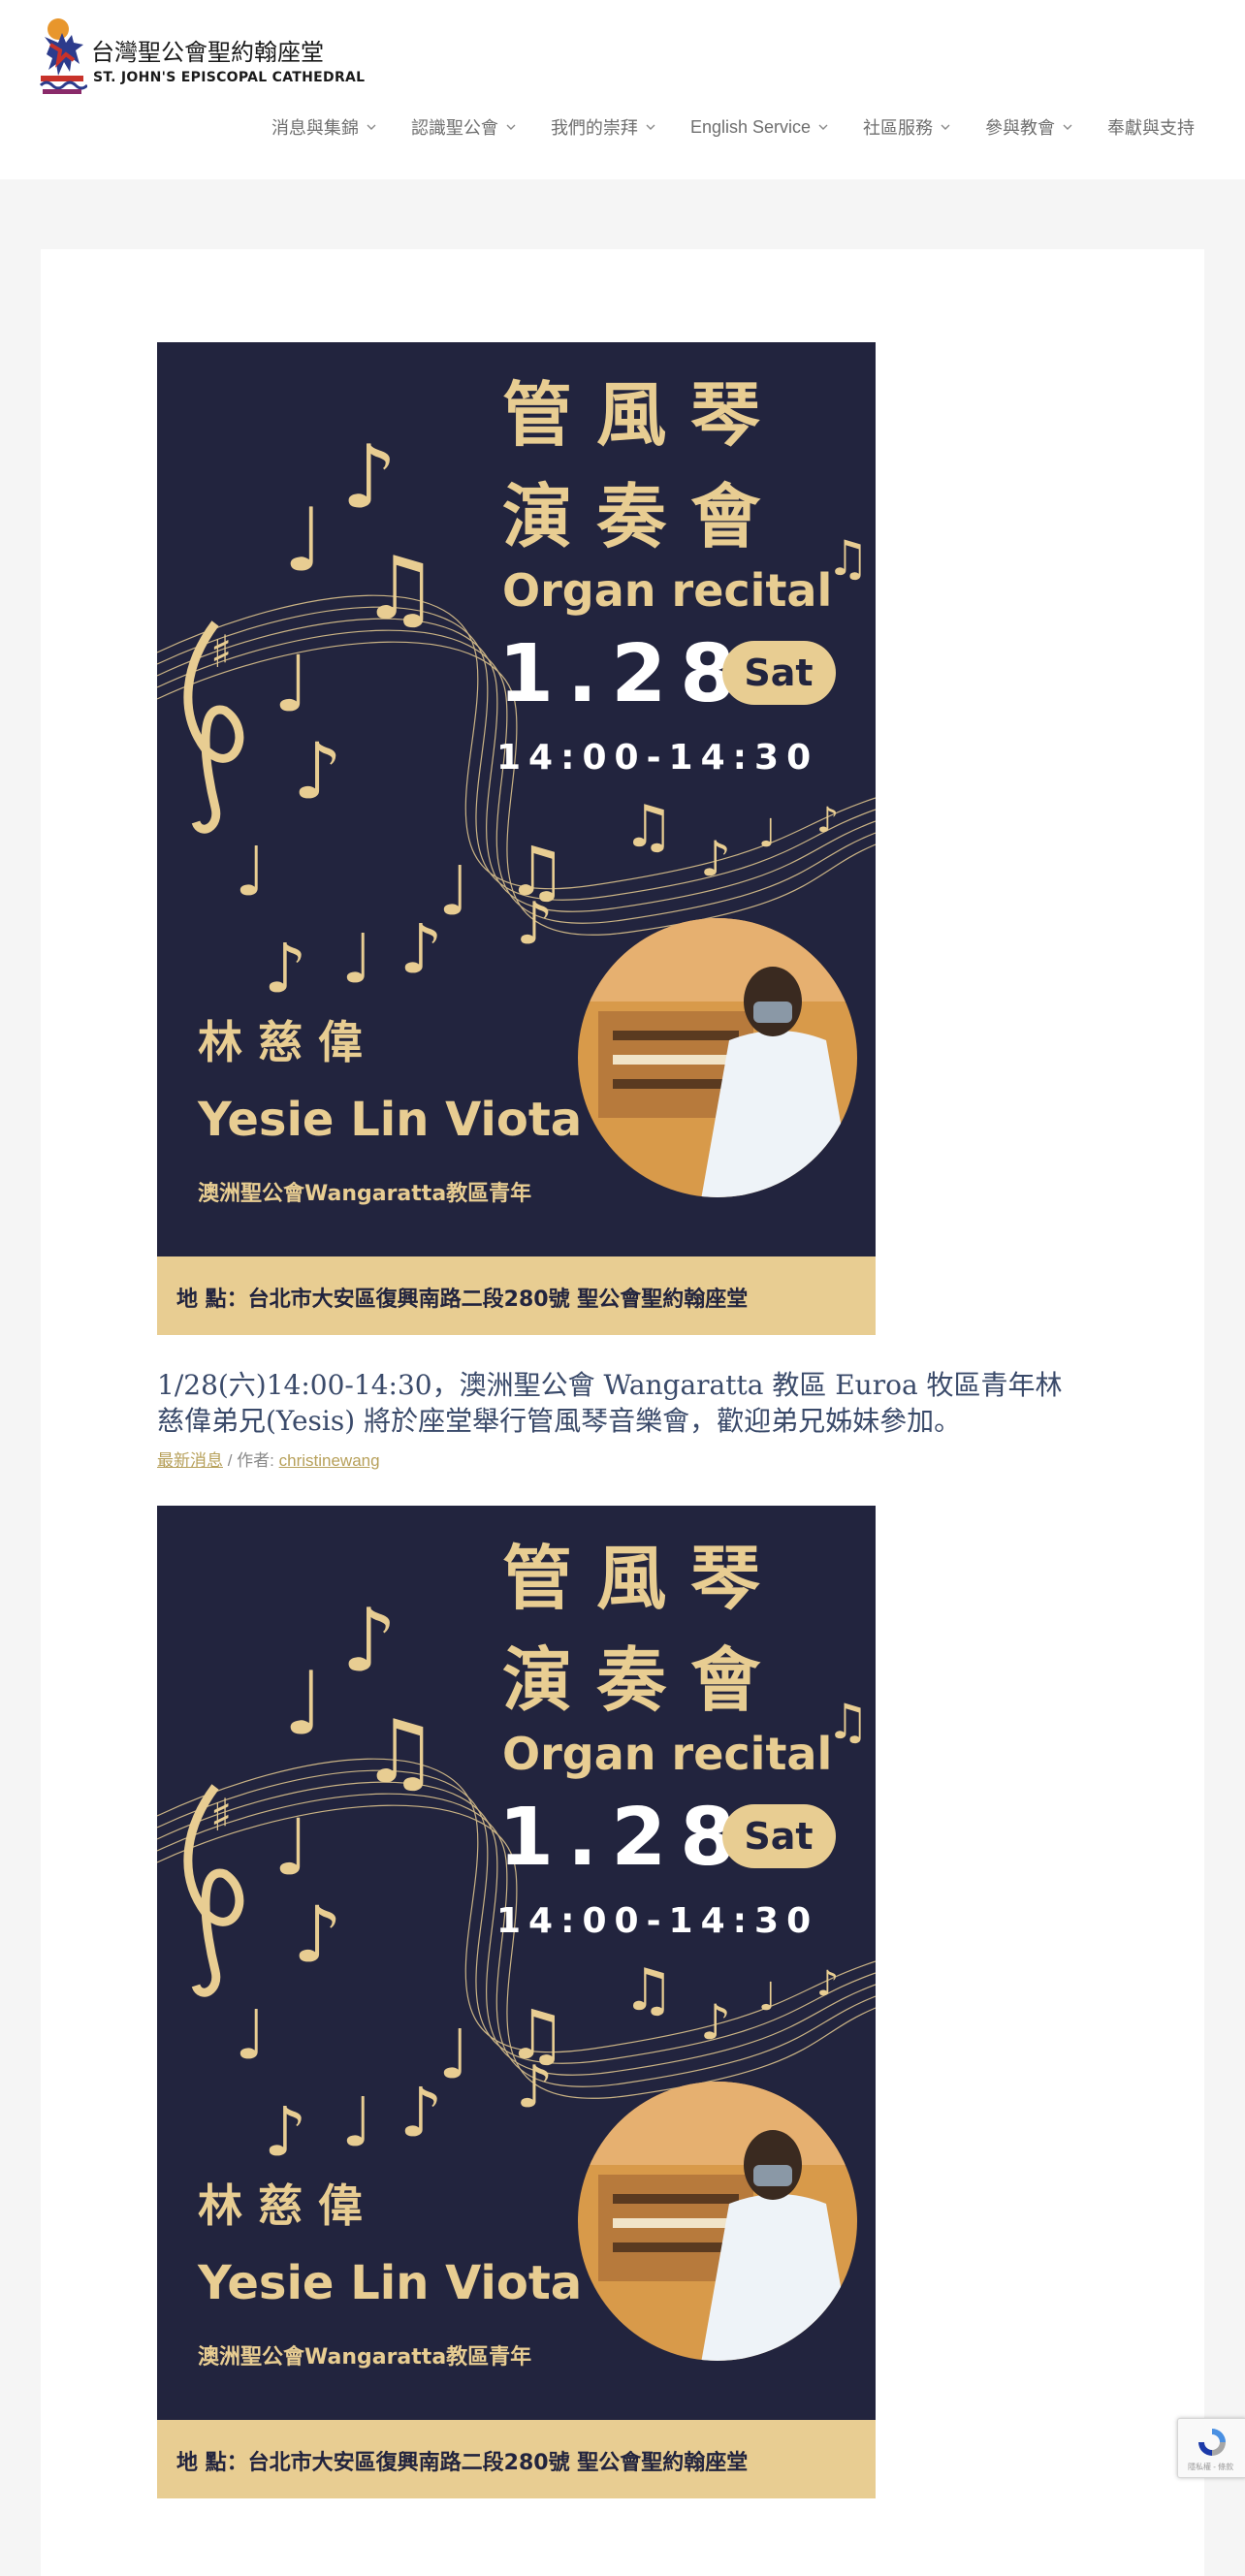  I want to click on site-name-en: ST. JOHN'S EPISCOPAL CATHEDRAL, so click(230, 78).